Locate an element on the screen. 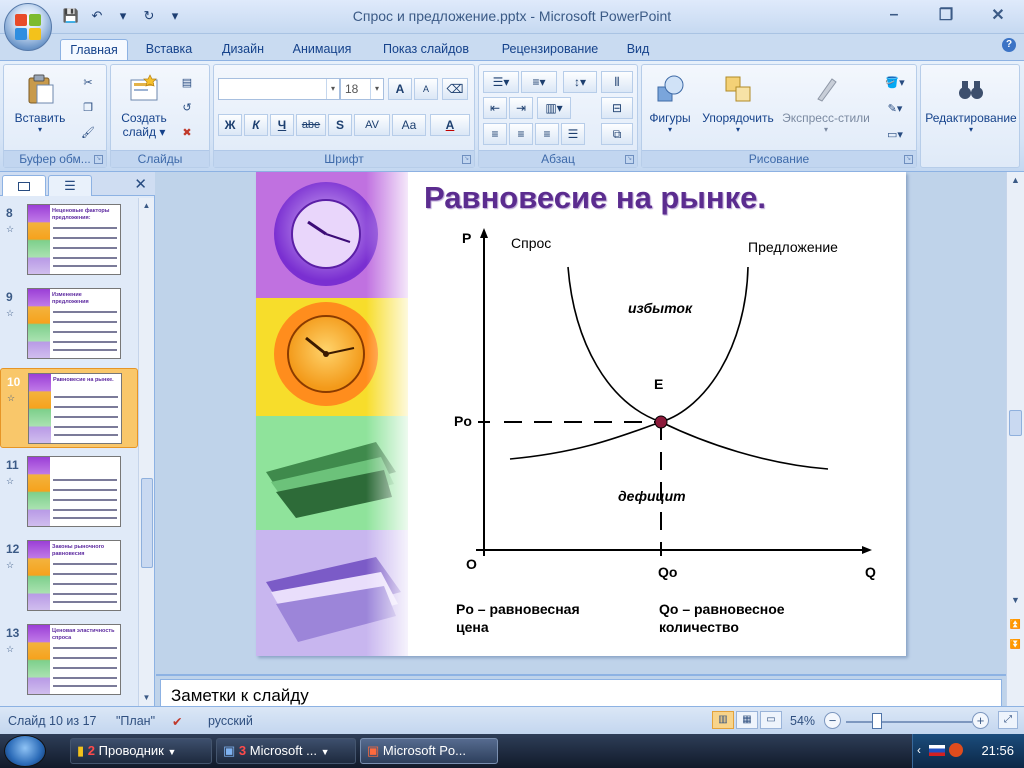 This screenshot has width=1024, height=768. font-size-field: 18 ▾ is located at coordinates (362, 89).